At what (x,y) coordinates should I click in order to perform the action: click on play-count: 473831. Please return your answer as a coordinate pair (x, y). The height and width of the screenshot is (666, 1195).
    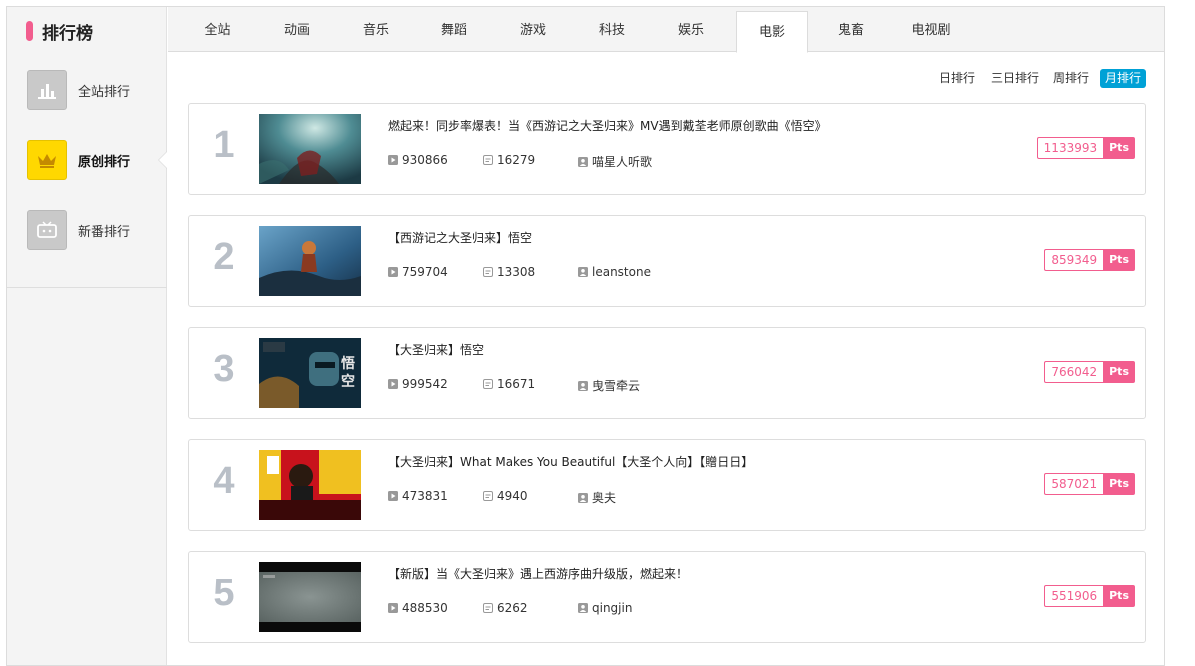
    Looking at the image, I should click on (418, 496).